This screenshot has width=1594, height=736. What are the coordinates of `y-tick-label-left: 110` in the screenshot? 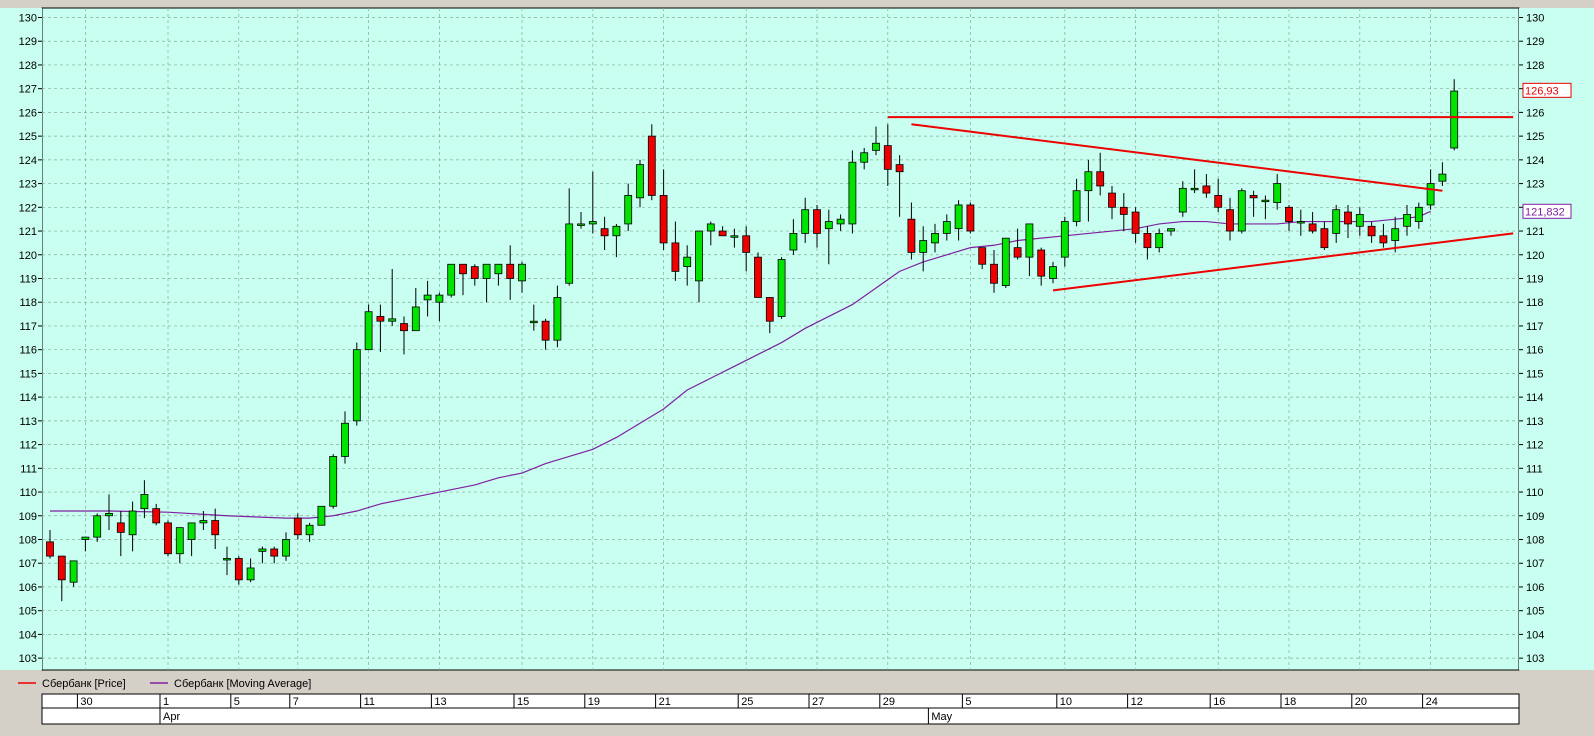 It's located at (28, 493).